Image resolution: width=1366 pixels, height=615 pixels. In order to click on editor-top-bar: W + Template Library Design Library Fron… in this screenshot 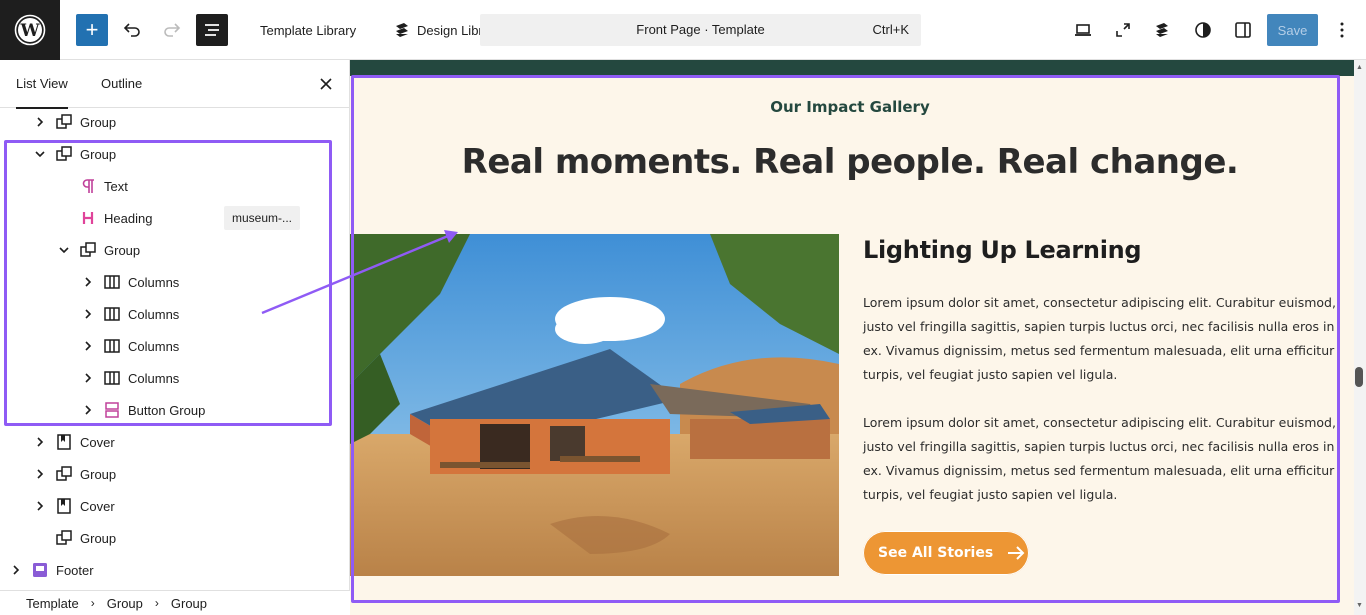, I will do `click(683, 30)`.